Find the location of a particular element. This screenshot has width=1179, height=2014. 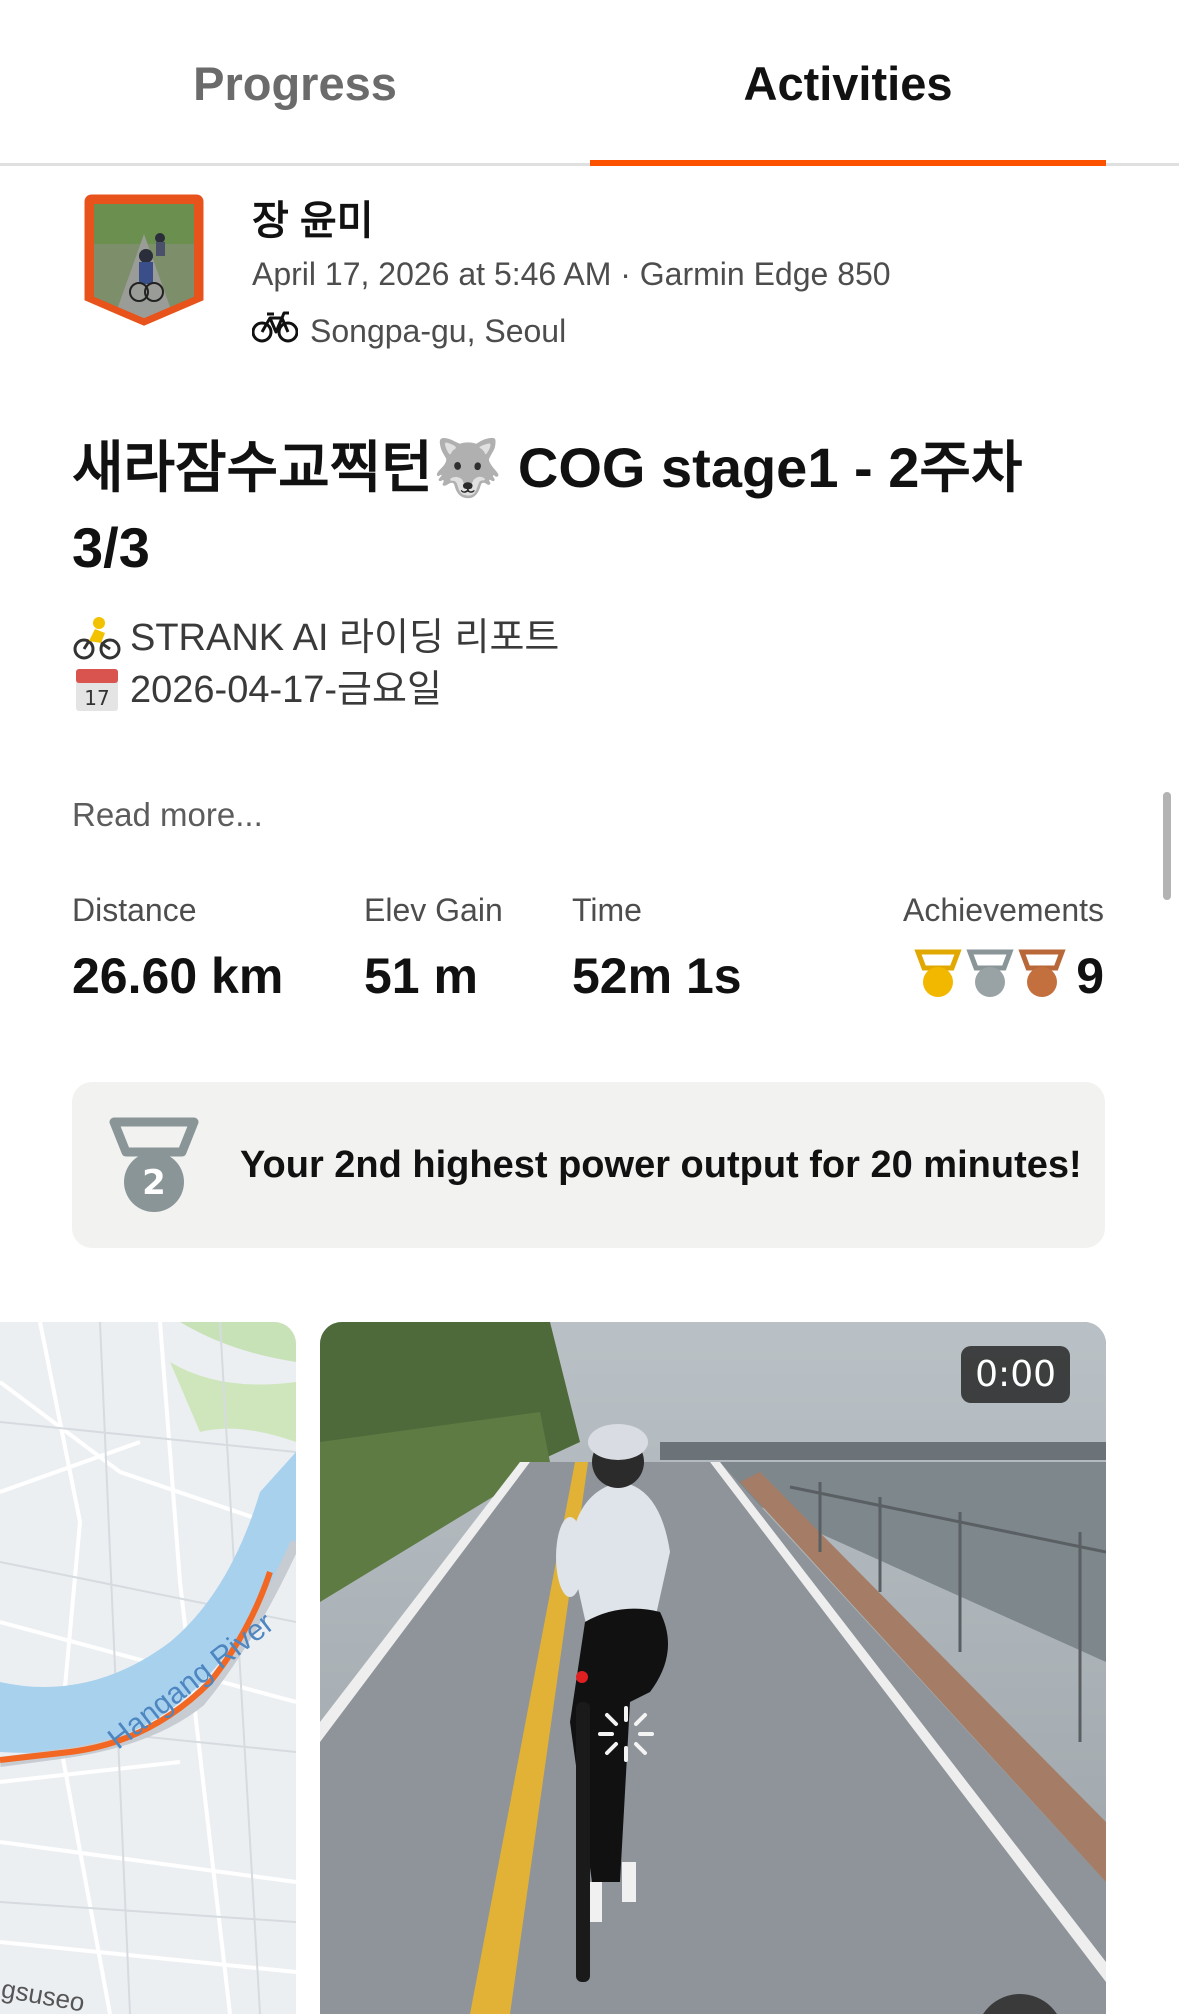

description-text: 2026-04-17-금요일 is located at coordinates (286, 690).